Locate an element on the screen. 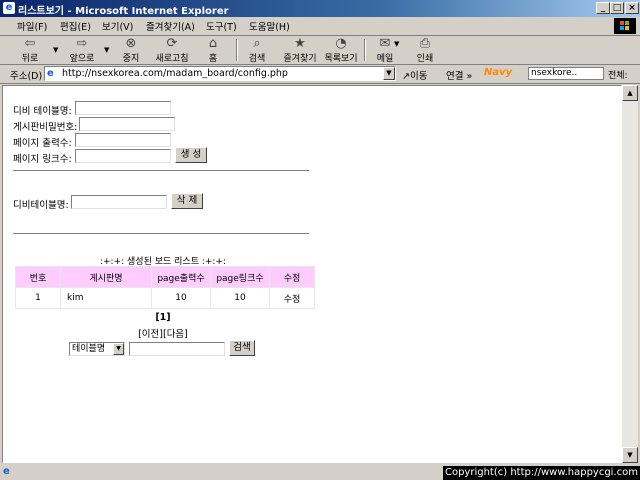  page-output-label: 페이지 출력수: is located at coordinates (42, 143).